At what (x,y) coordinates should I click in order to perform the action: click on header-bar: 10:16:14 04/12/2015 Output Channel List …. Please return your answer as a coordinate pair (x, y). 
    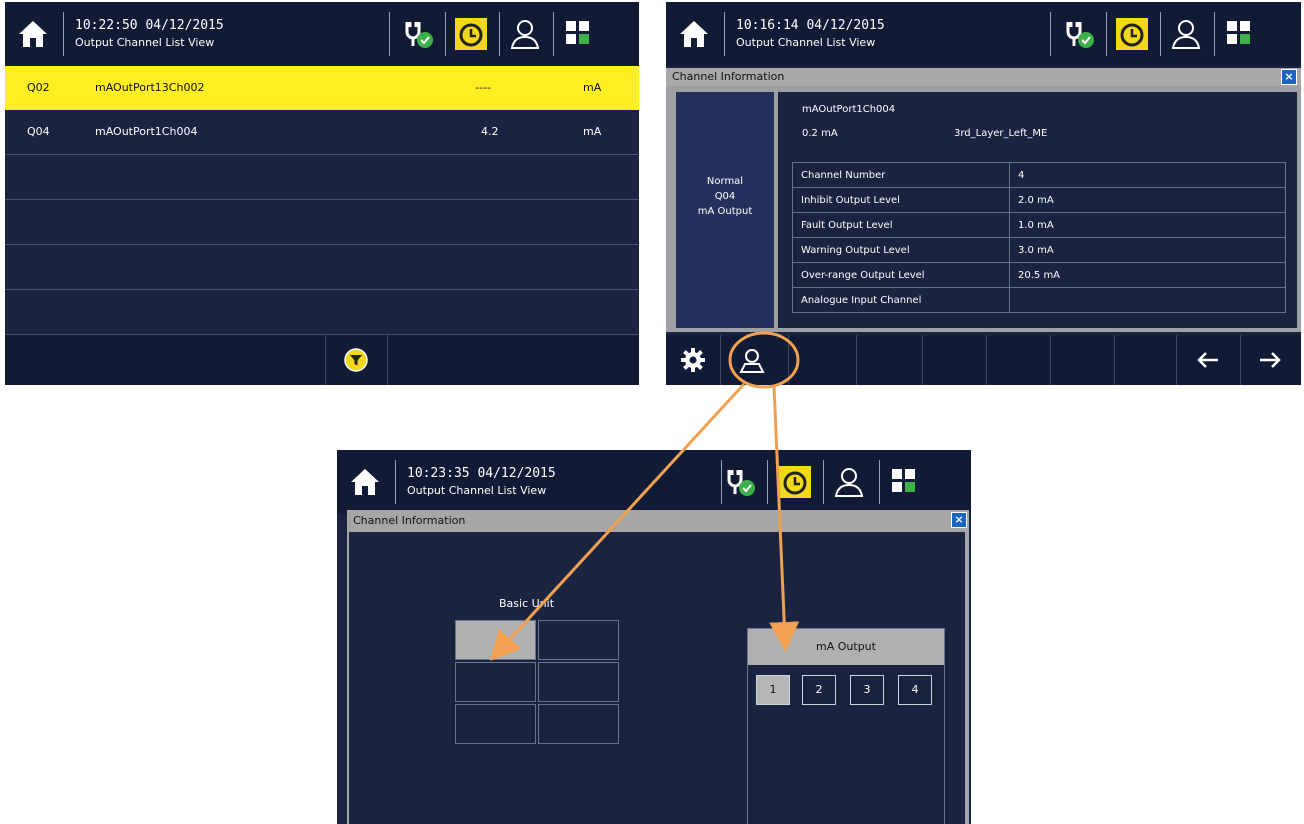
    Looking at the image, I should click on (983, 34).